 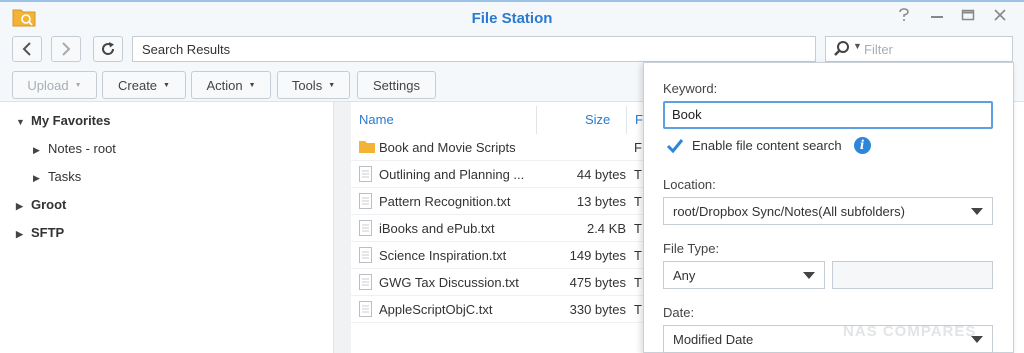 I want to click on back-button, so click(x=27, y=49).